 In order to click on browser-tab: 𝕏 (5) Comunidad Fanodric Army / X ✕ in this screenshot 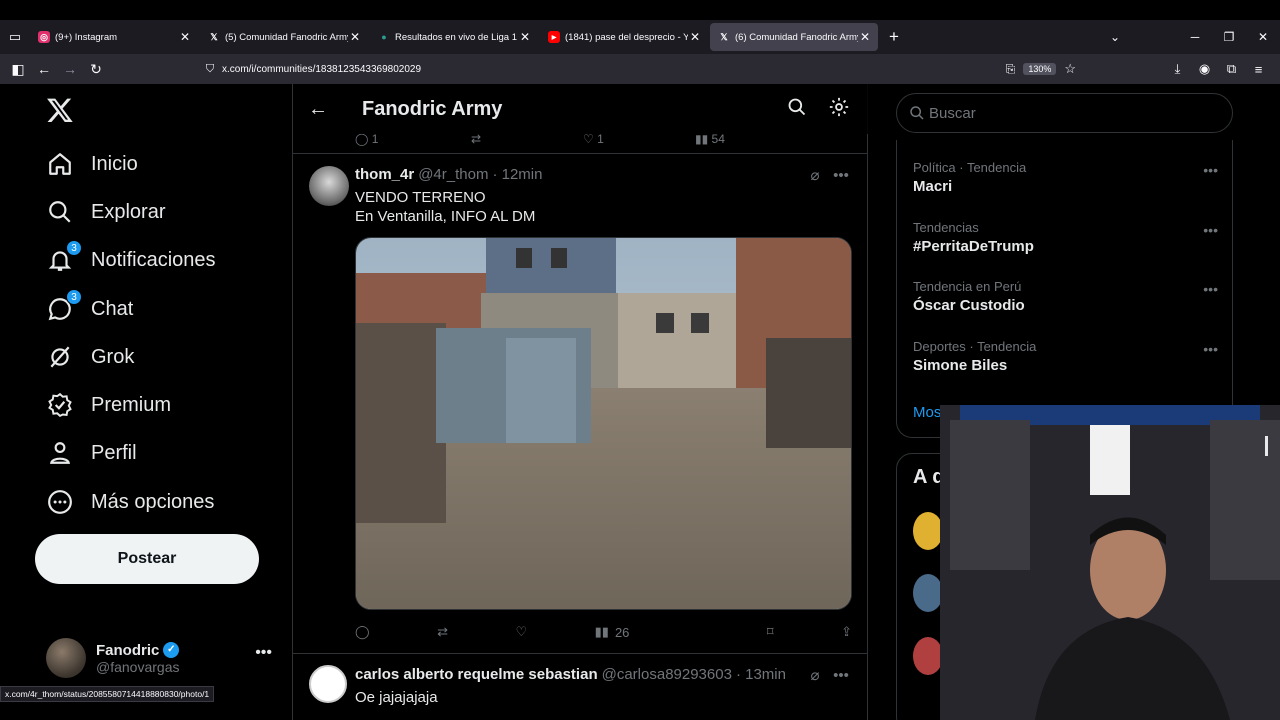, I will do `click(284, 37)`.